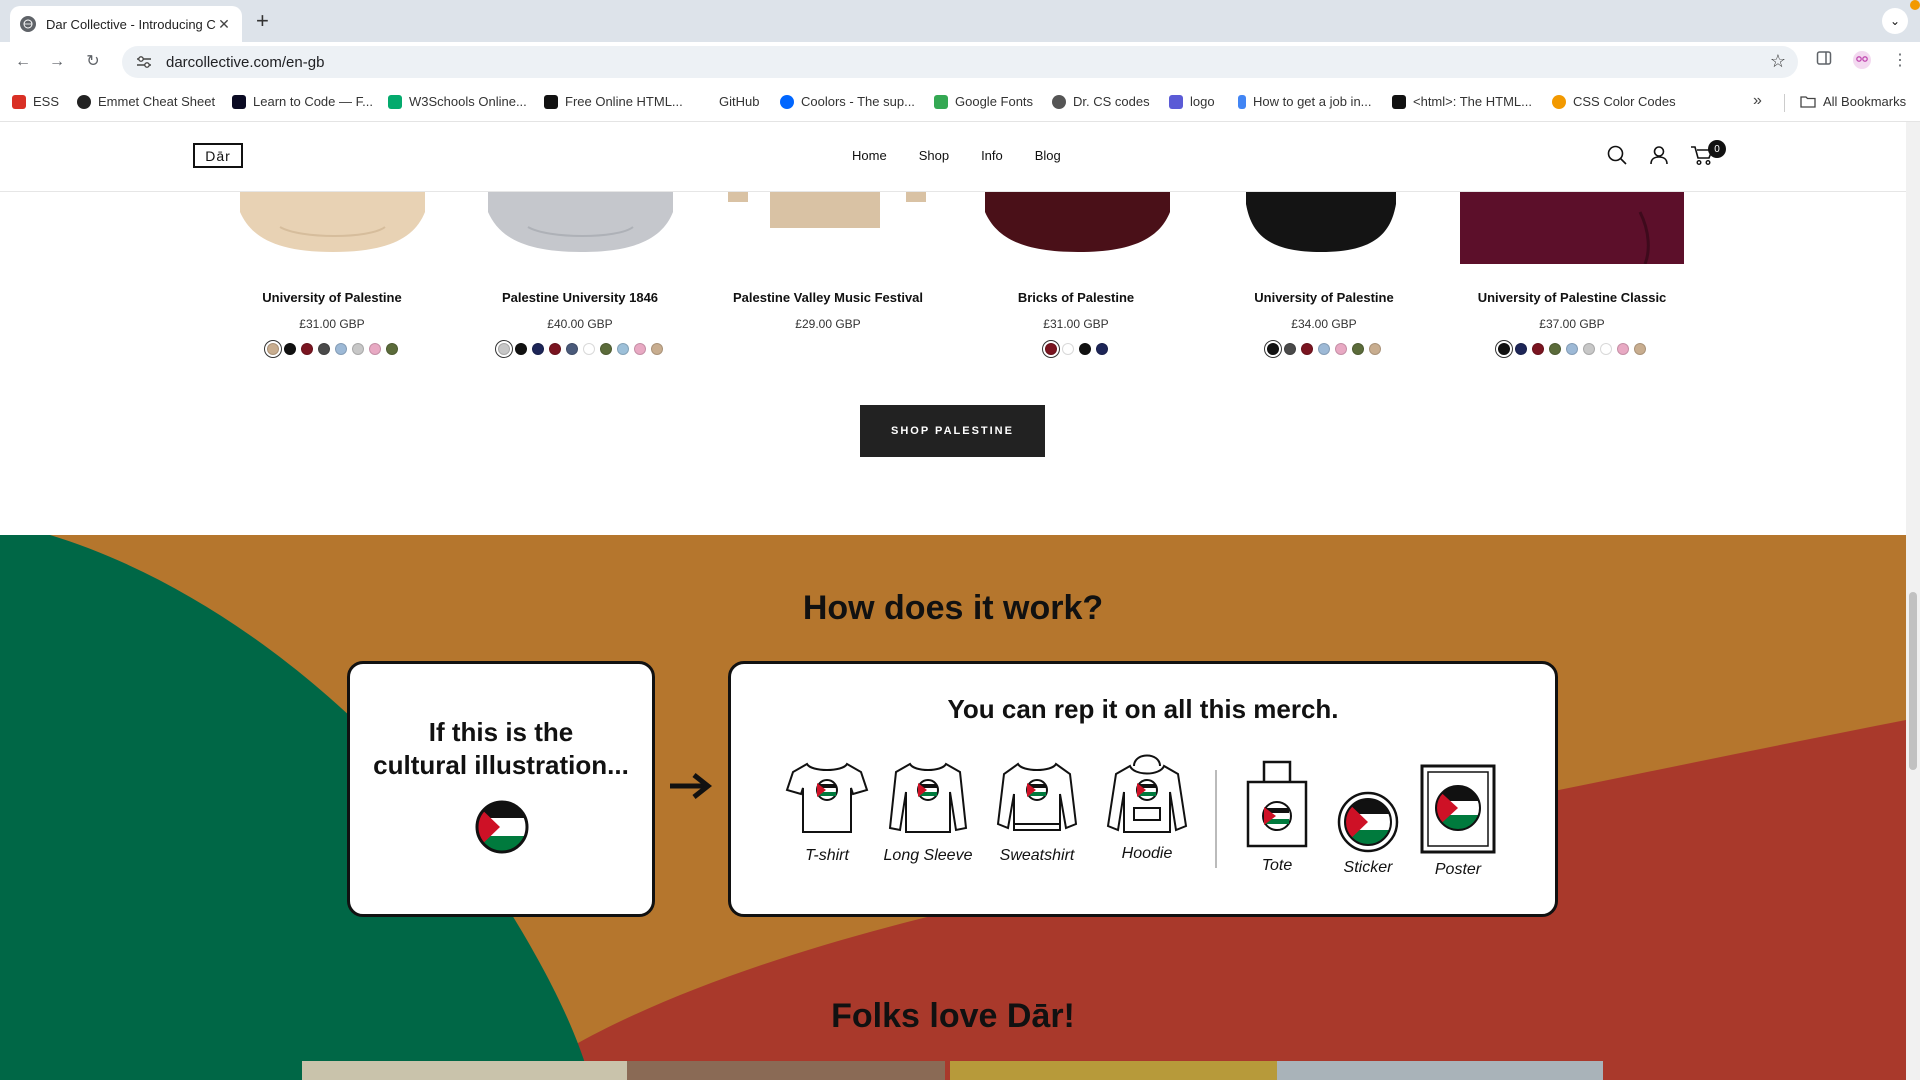 The width and height of the screenshot is (1920, 1080). I want to click on nav-info: Info, so click(992, 155).